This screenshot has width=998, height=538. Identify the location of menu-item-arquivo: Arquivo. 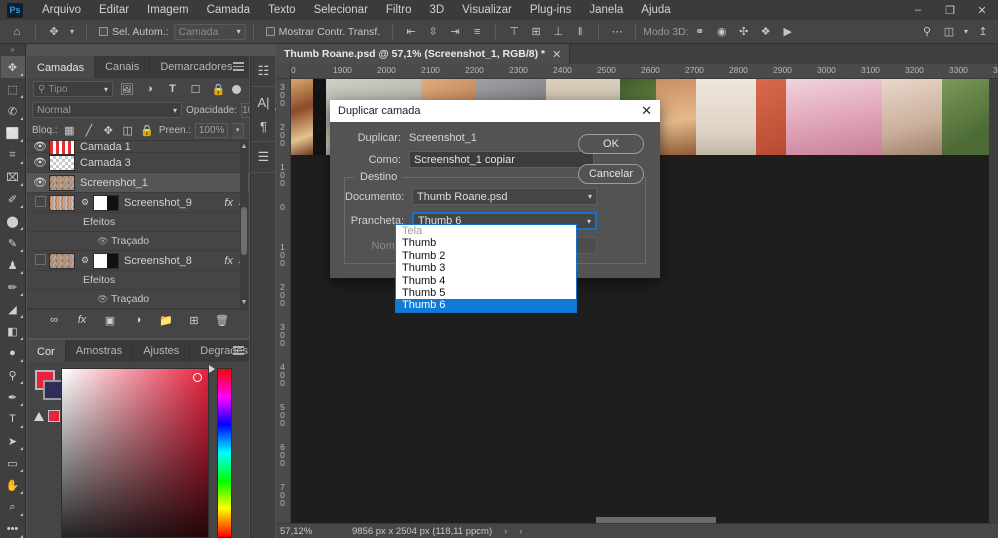
(61, 10).